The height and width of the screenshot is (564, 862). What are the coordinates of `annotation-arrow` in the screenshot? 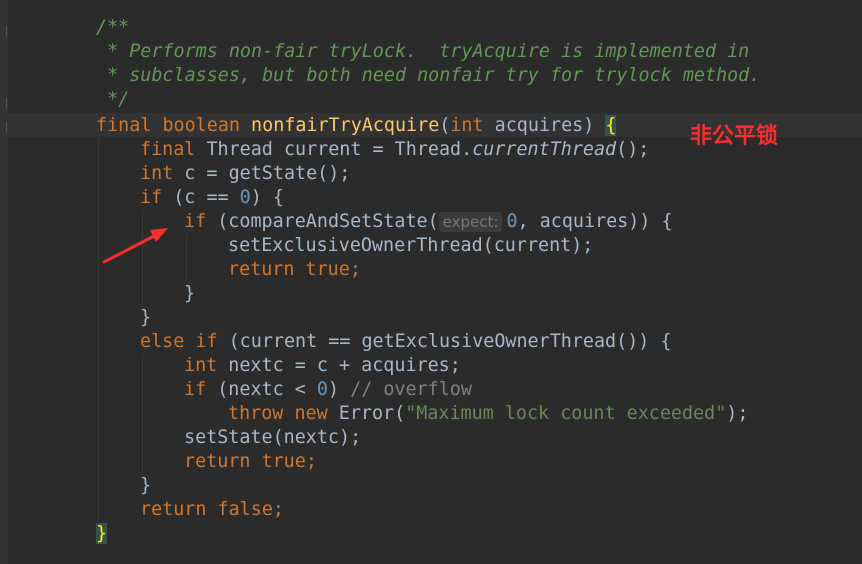 It's located at (135, 246).